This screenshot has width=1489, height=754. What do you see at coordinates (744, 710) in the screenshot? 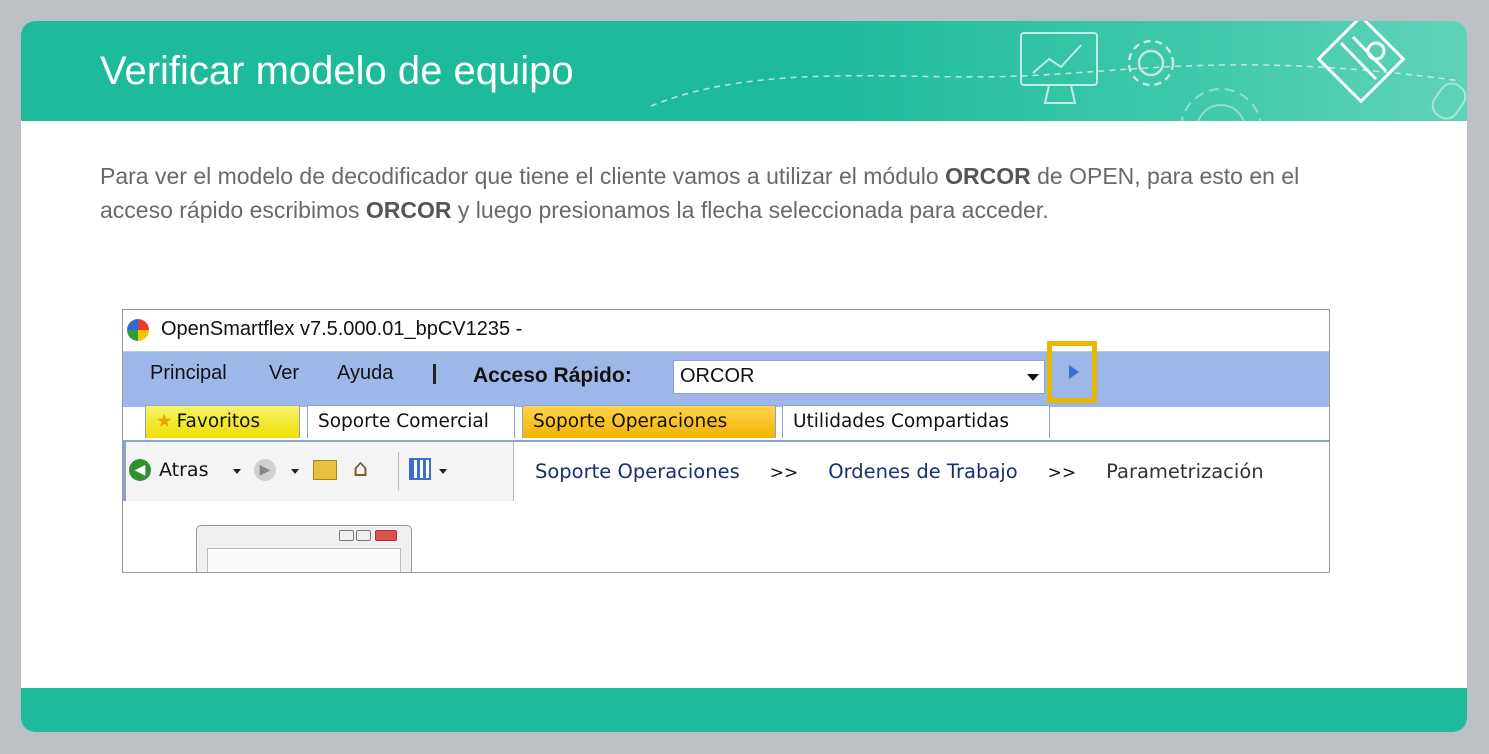
I see `slide-footer` at bounding box center [744, 710].